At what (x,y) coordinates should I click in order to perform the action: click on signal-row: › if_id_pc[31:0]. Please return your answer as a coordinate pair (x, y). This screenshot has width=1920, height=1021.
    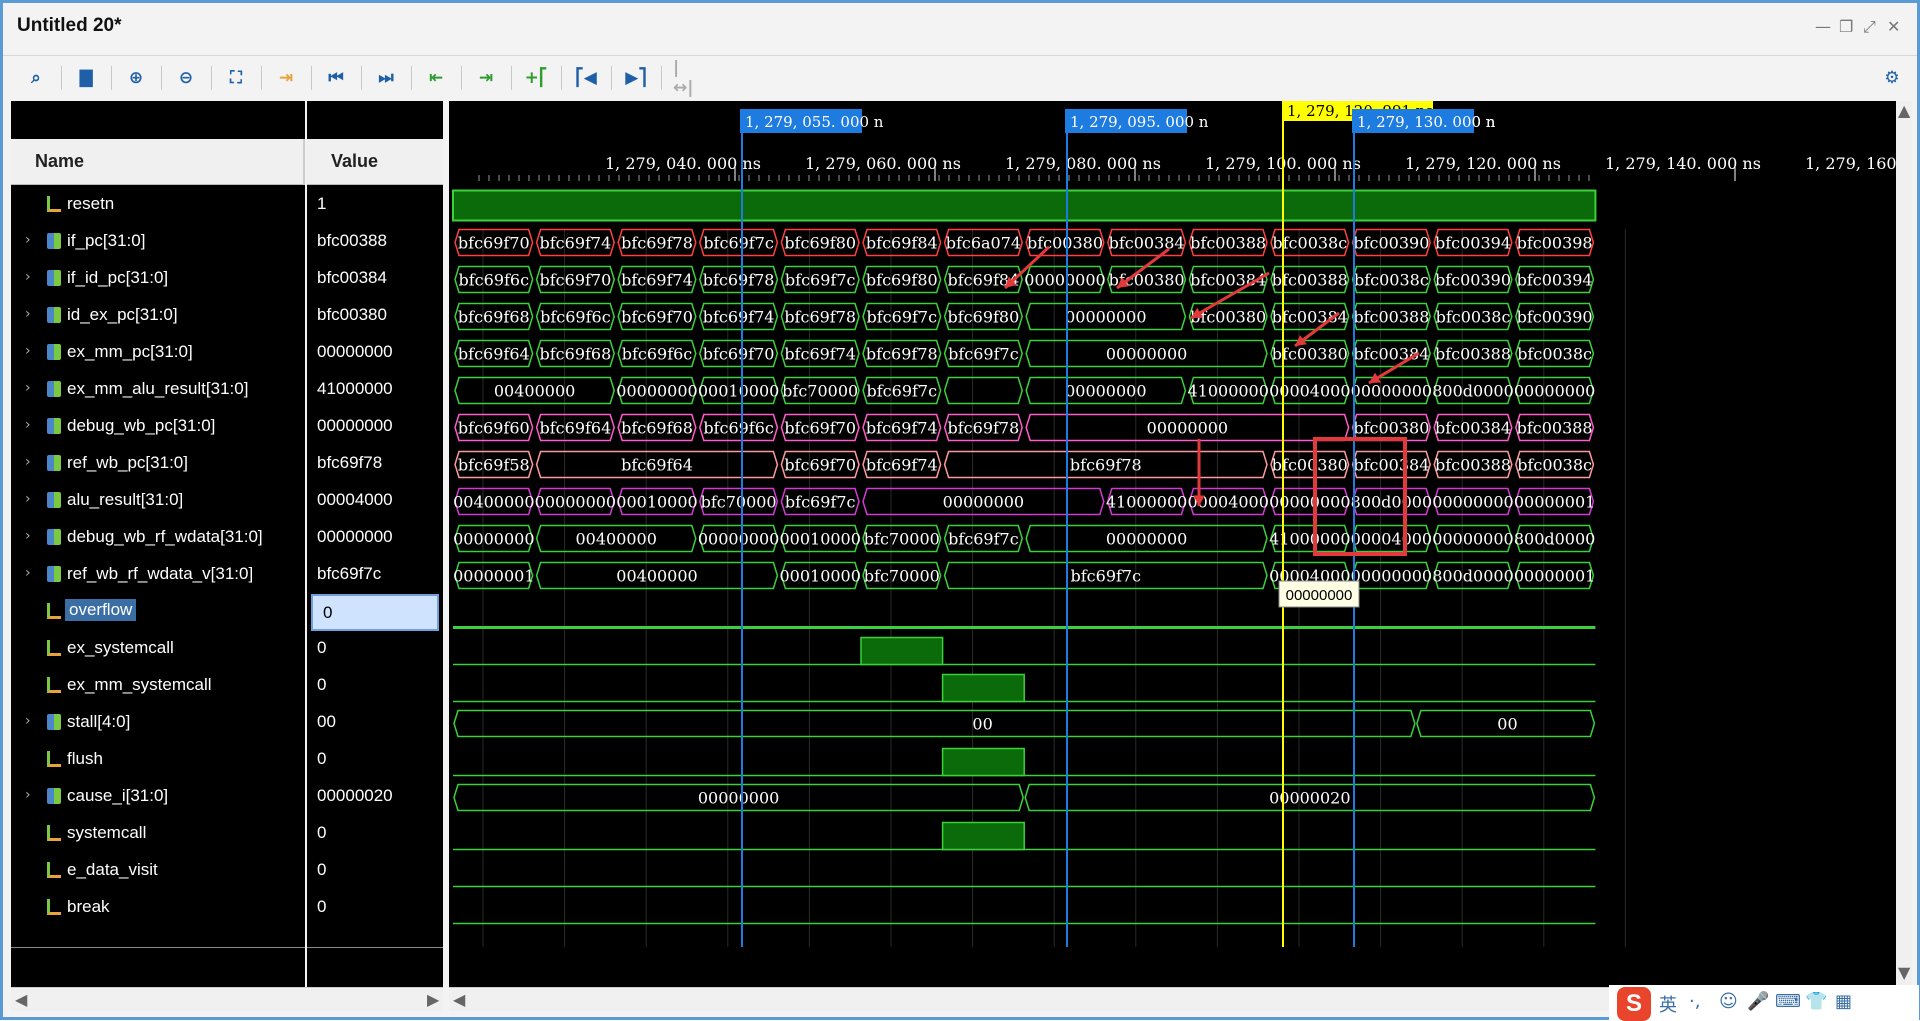
    Looking at the image, I should click on (158, 279).